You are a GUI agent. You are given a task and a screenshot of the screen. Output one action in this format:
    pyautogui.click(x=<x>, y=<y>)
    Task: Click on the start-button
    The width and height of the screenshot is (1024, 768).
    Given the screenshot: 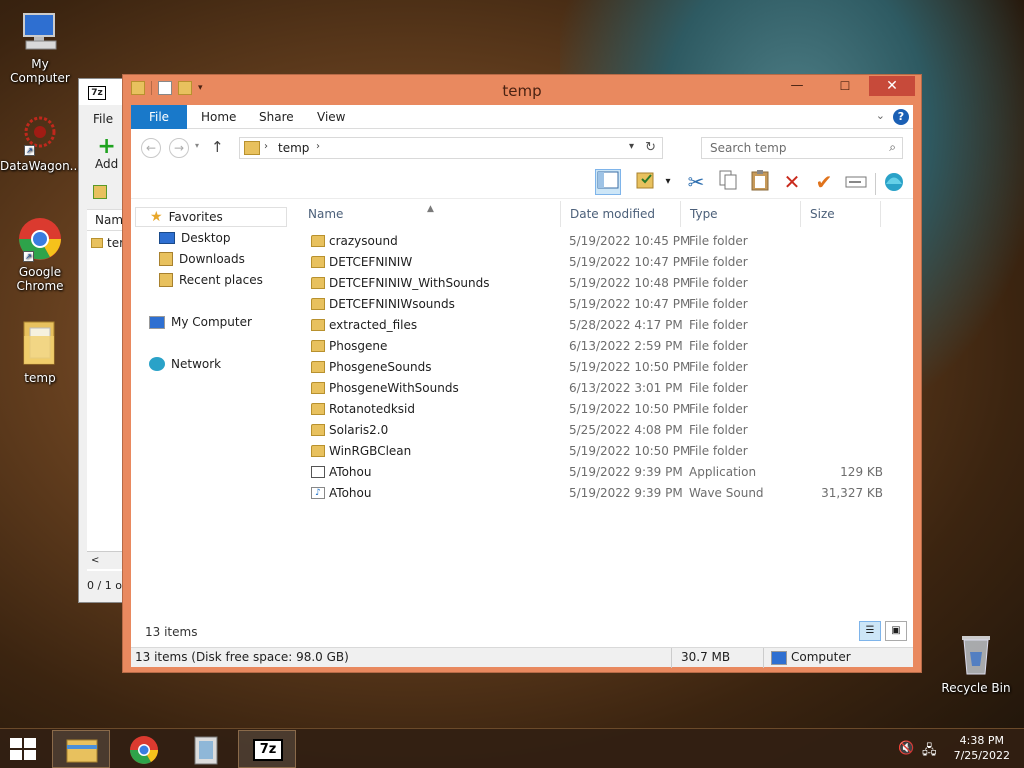 What is the action you would take?
    pyautogui.click(x=24, y=749)
    